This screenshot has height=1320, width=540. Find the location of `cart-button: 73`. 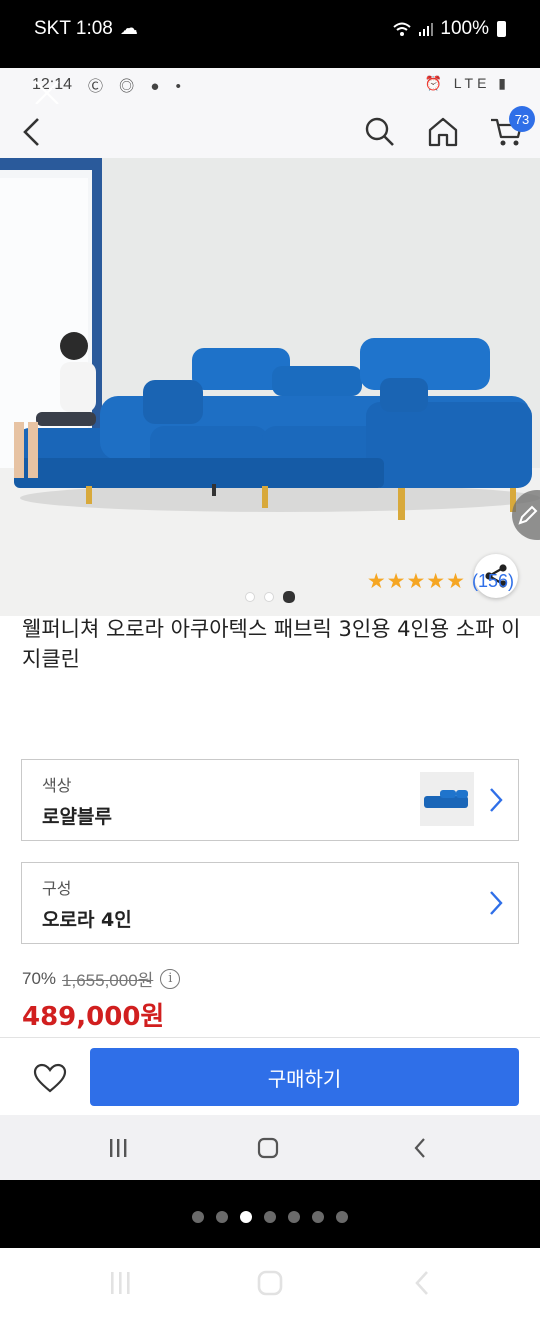

cart-button: 73 is located at coordinates (510, 130).